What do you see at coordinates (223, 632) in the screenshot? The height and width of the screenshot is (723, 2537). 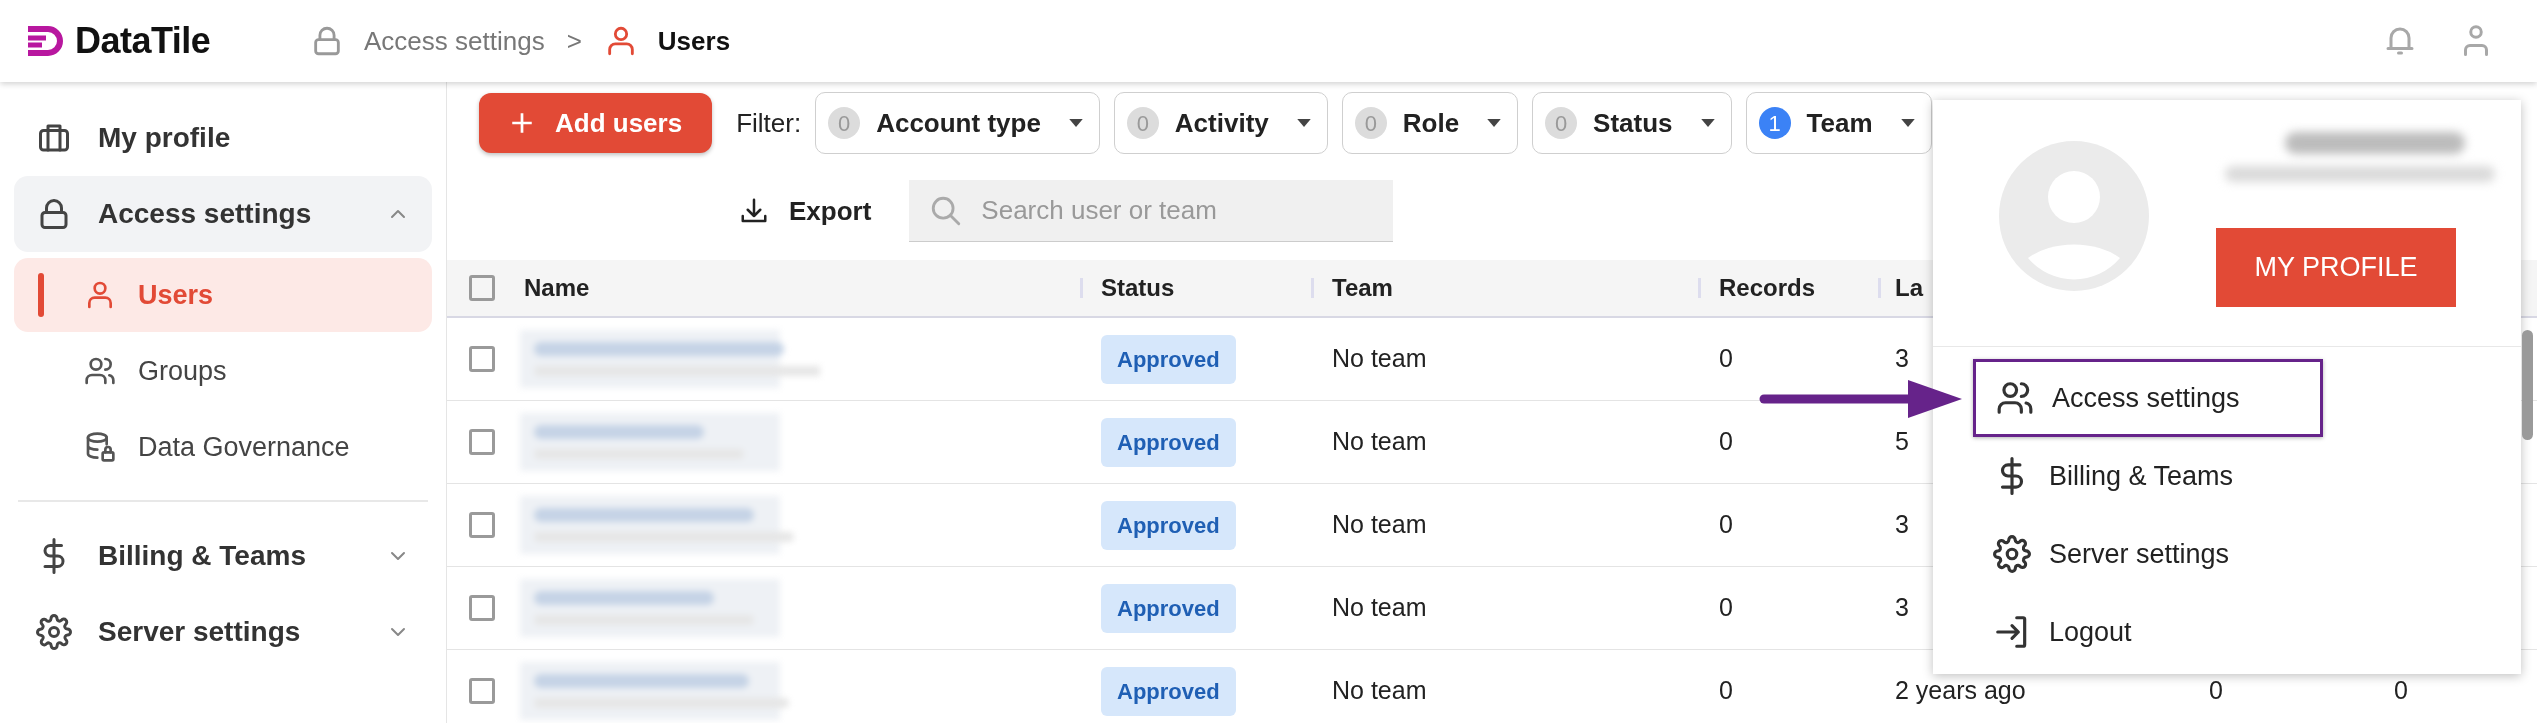 I see `sidebar-item: Server settings` at bounding box center [223, 632].